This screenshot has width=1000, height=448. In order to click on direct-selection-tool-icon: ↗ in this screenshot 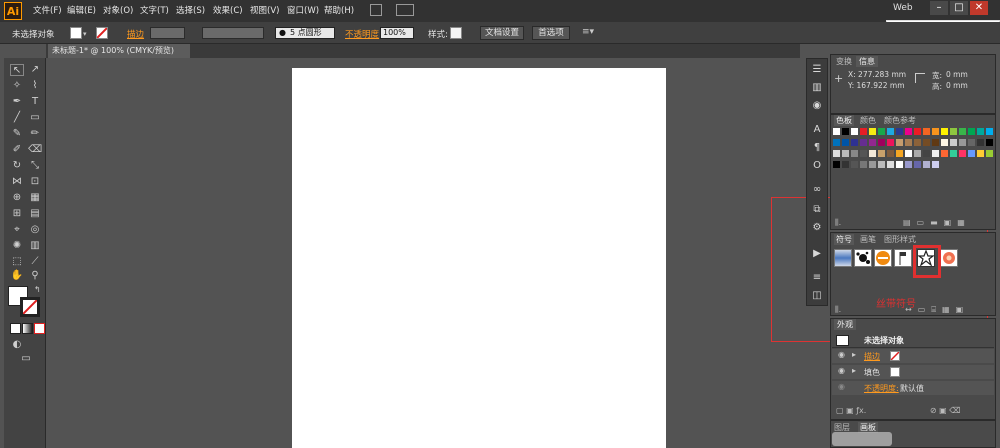, I will do `click(35, 70)`.